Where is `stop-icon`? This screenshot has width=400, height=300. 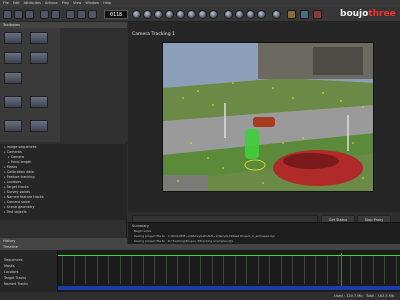
stop-icon is located at coordinates (169, 14).